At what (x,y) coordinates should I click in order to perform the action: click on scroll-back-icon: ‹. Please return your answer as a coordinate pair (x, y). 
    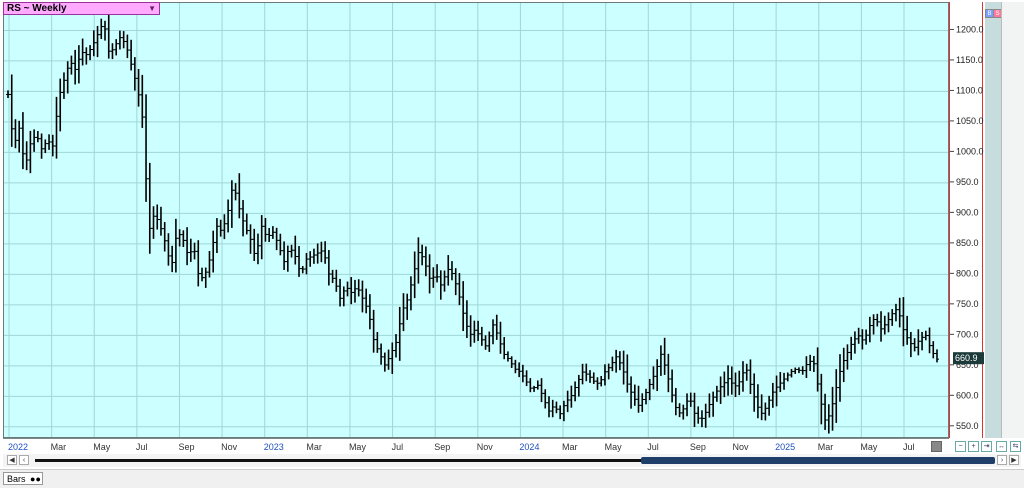
    Looking at the image, I should click on (24, 460).